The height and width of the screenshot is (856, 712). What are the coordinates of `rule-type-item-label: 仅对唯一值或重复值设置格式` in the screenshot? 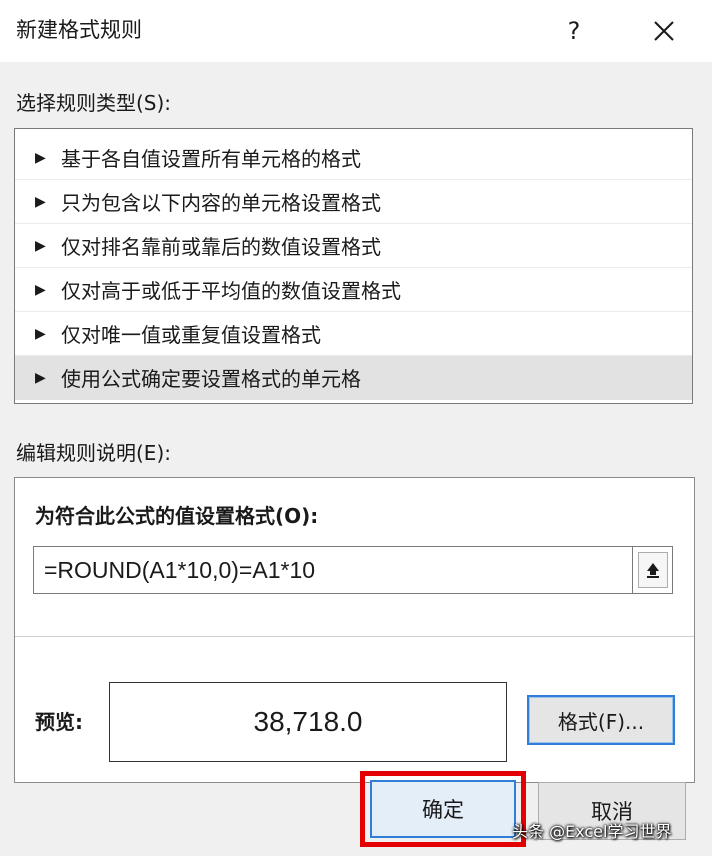 It's located at (191, 335).